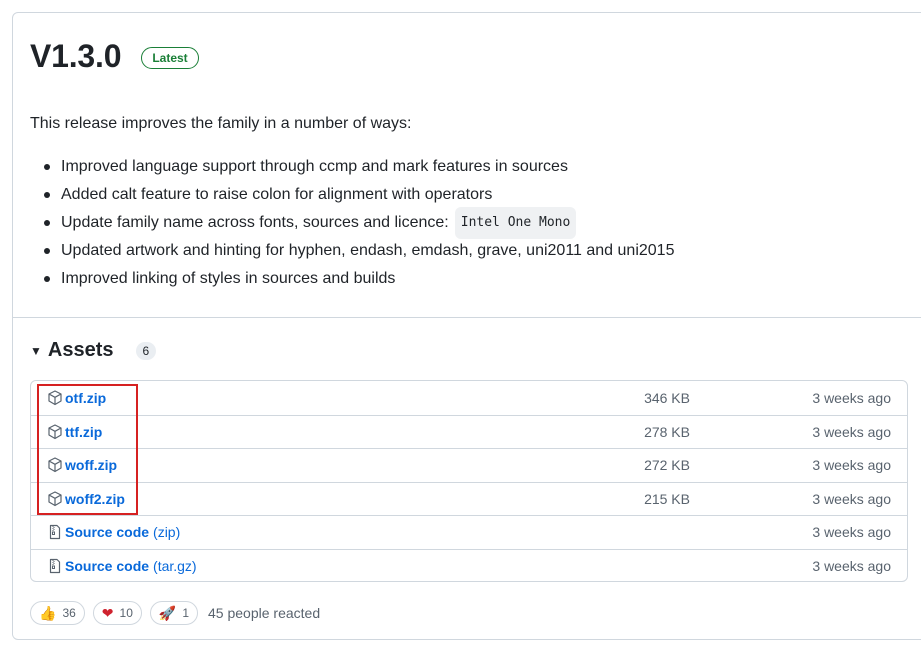 The height and width of the screenshot is (648, 921). I want to click on asset-link-ttf: ttf.zip, so click(76, 432).